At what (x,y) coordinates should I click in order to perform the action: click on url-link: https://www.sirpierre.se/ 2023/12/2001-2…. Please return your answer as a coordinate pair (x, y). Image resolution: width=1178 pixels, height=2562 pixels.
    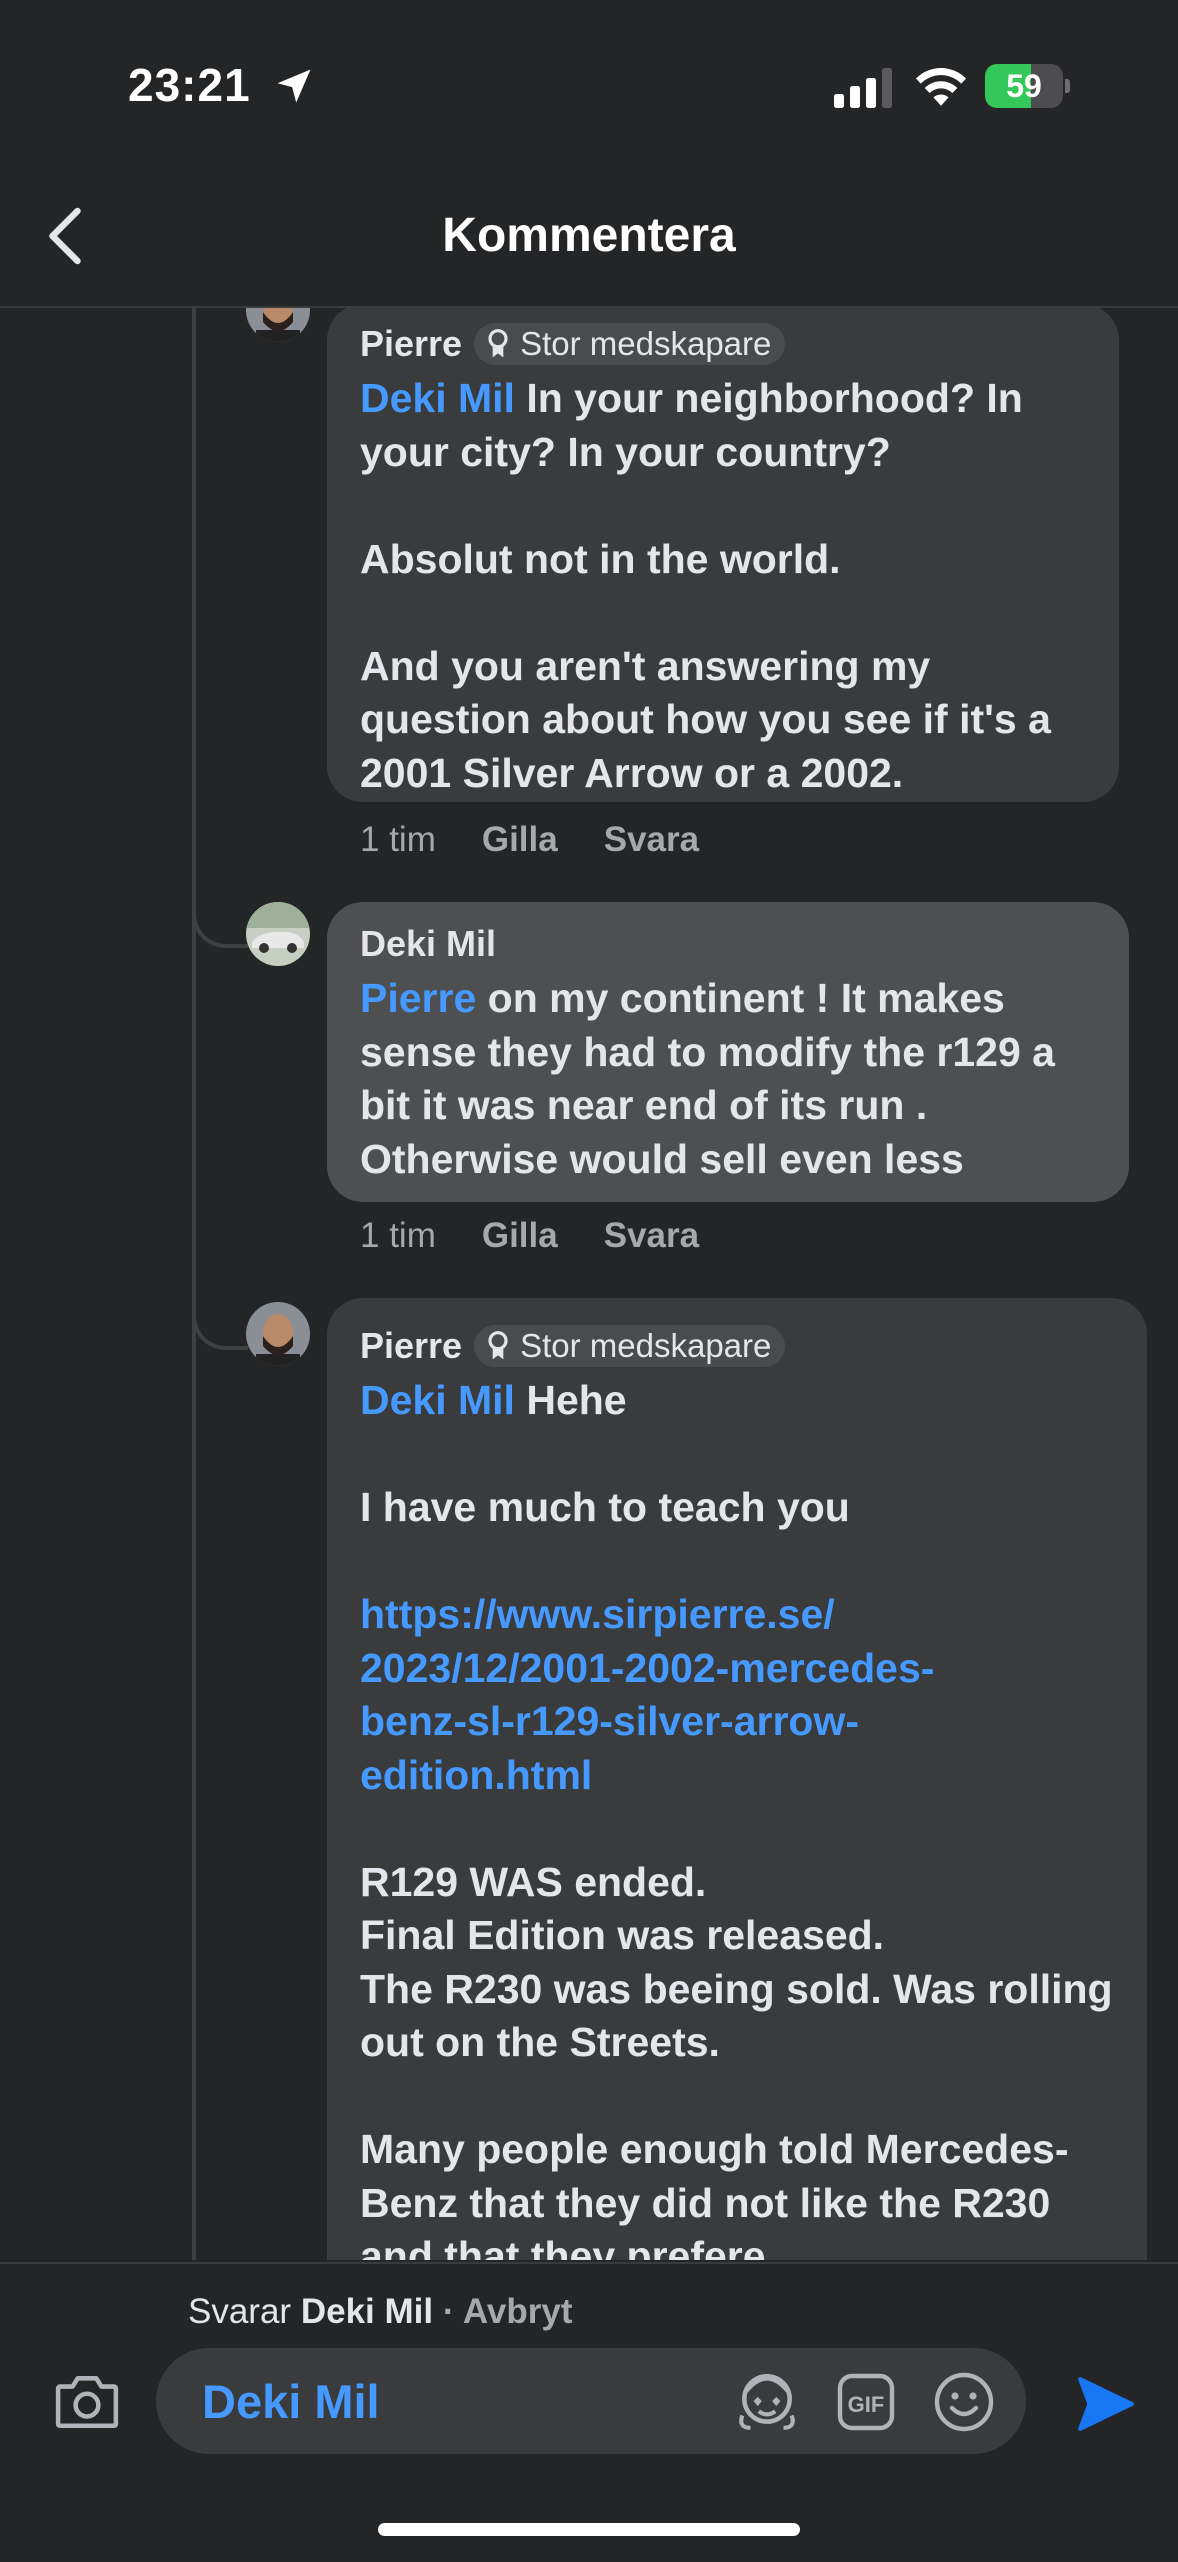
    Looking at the image, I should click on (647, 1694).